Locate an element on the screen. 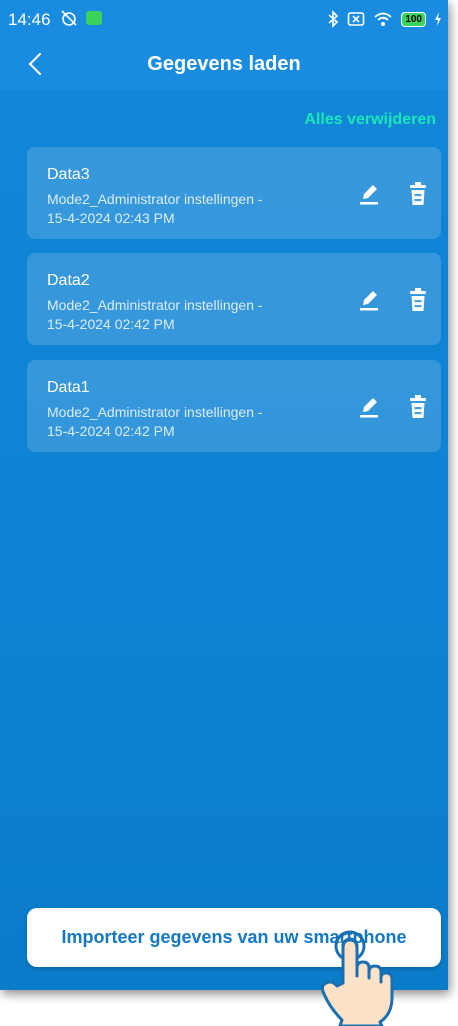 Image resolution: width=458 pixels, height=1026 pixels. page-title: Gegevens laden is located at coordinates (224, 64).